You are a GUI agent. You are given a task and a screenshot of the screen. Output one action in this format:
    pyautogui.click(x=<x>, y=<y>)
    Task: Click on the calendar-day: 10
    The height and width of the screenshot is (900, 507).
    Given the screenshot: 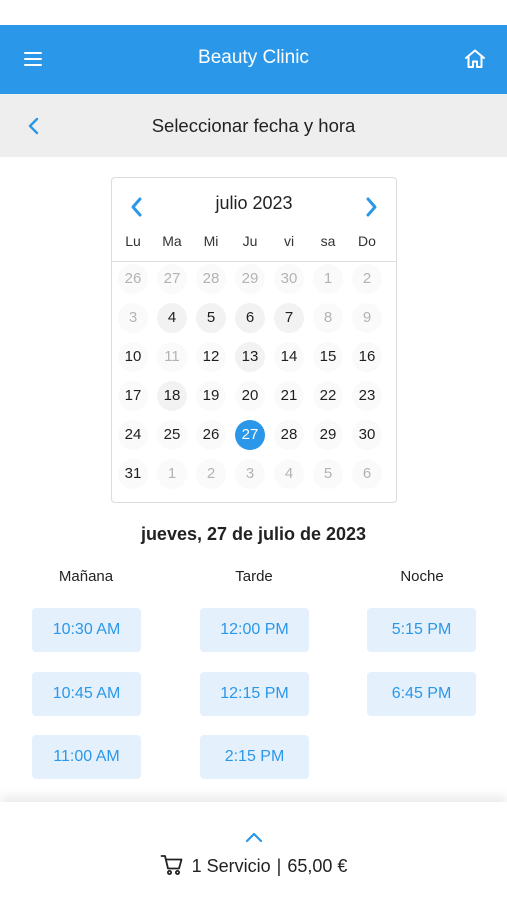 What is the action you would take?
    pyautogui.click(x=133, y=357)
    